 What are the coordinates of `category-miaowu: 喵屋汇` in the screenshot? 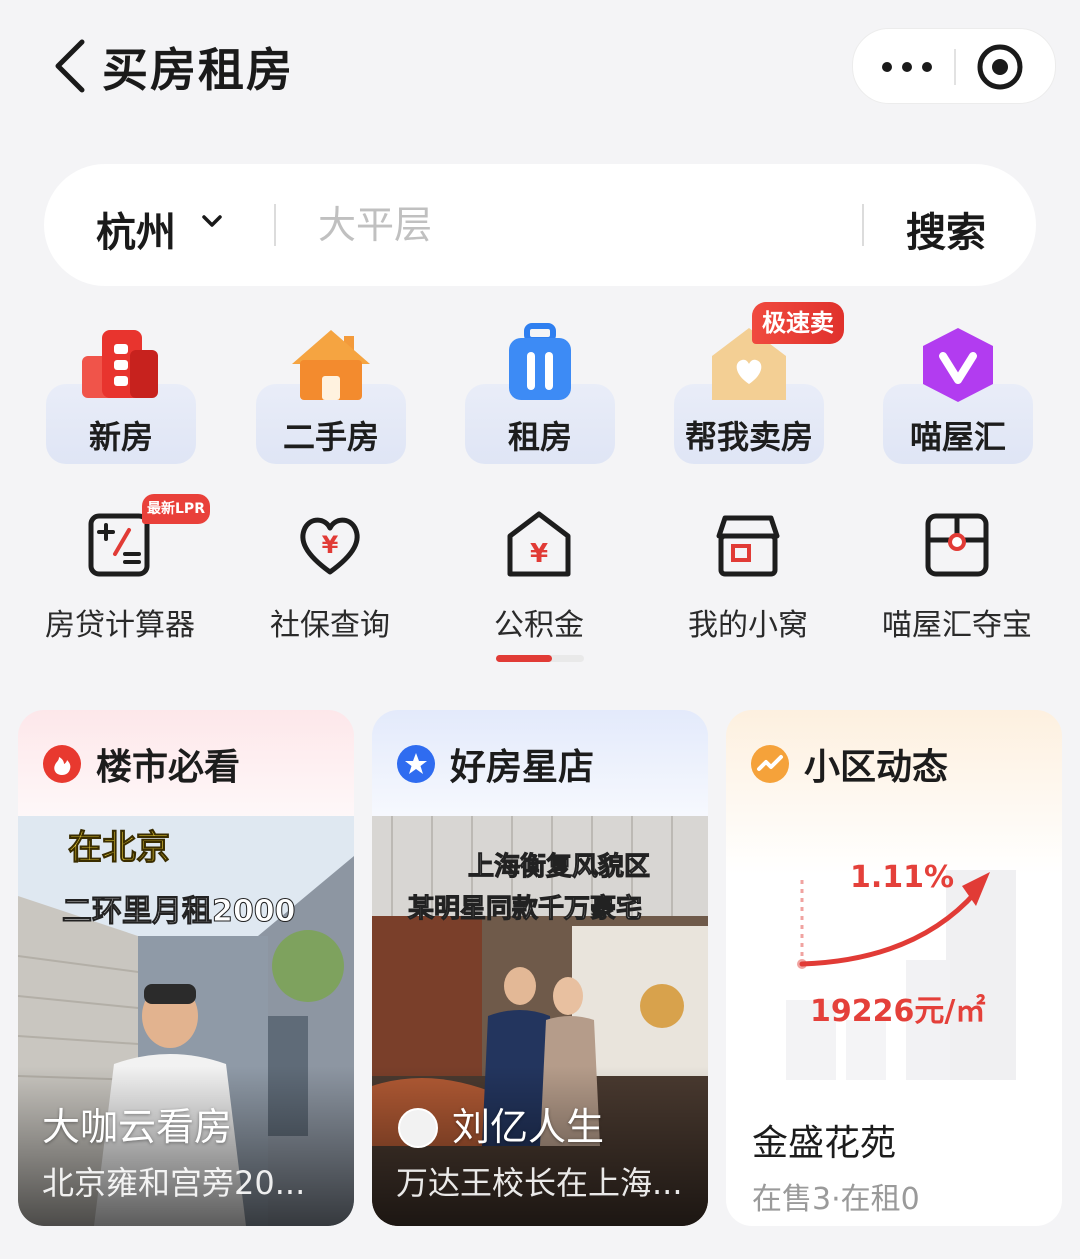 It's located at (958, 395).